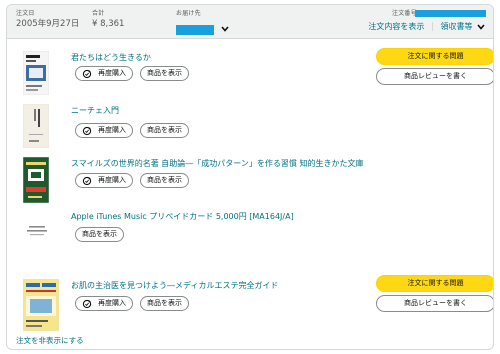 This screenshot has height=354, width=500. Describe the element at coordinates (95, 110) in the screenshot. I see `item-title-link: ニーチェ入門` at that location.